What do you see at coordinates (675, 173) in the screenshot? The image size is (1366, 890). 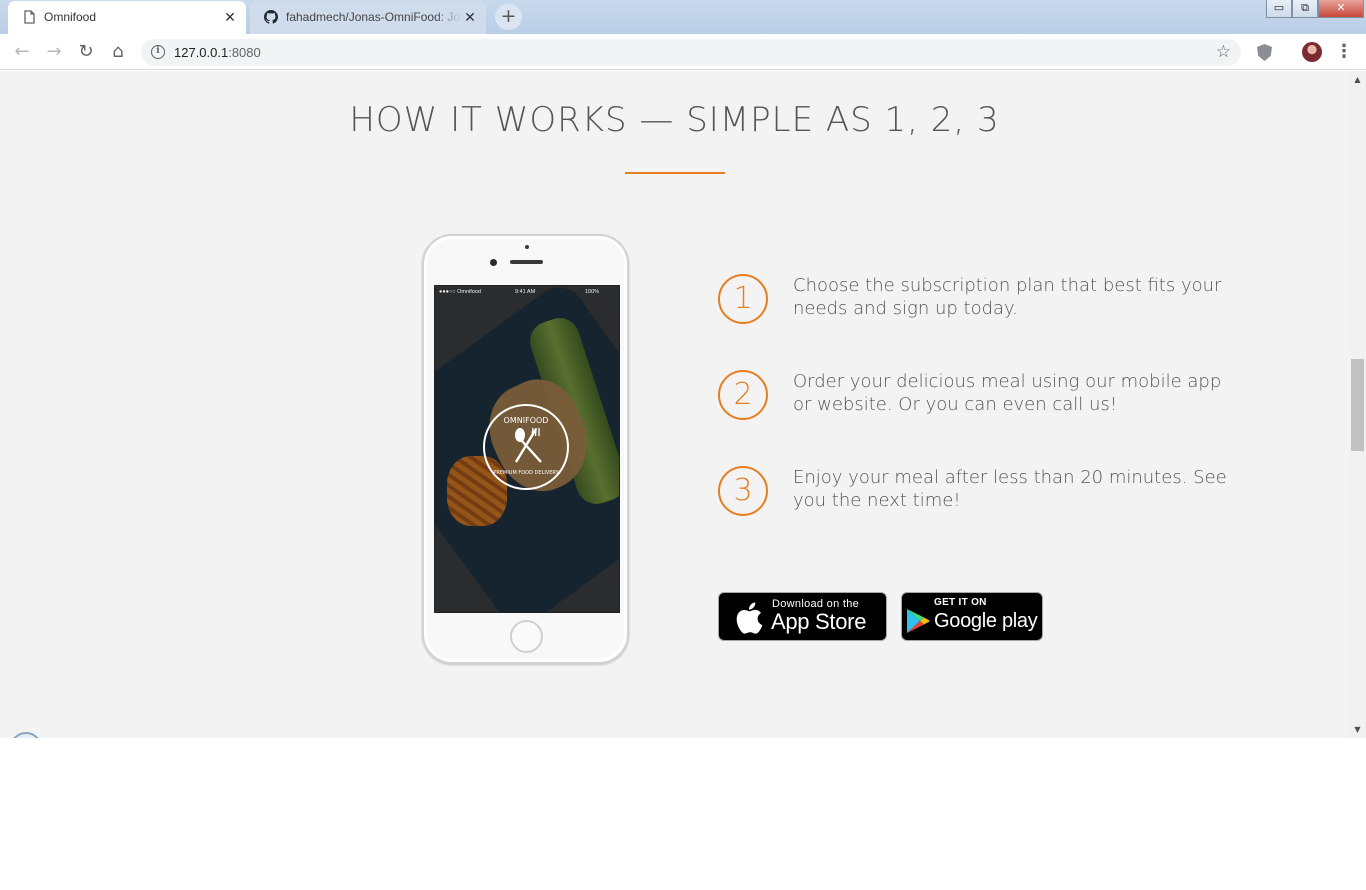 I see `title-underline` at bounding box center [675, 173].